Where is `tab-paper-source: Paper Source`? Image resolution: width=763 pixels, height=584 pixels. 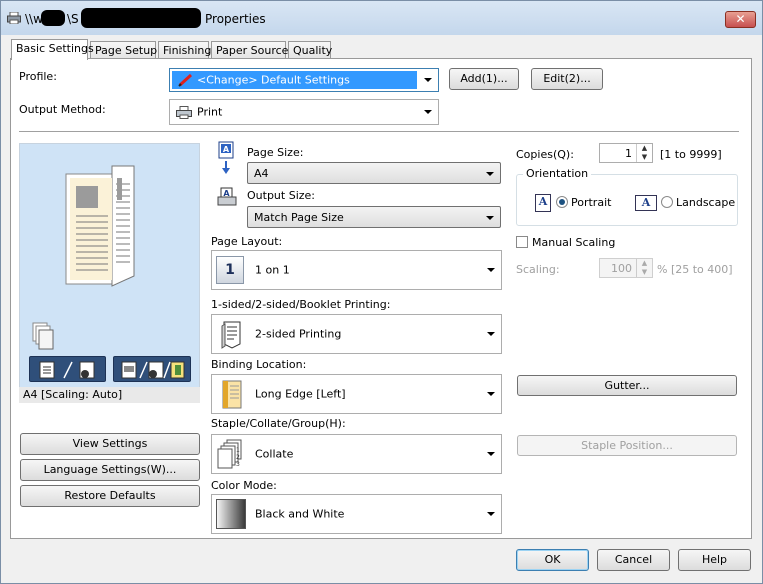 tab-paper-source: Paper Source is located at coordinates (249, 50).